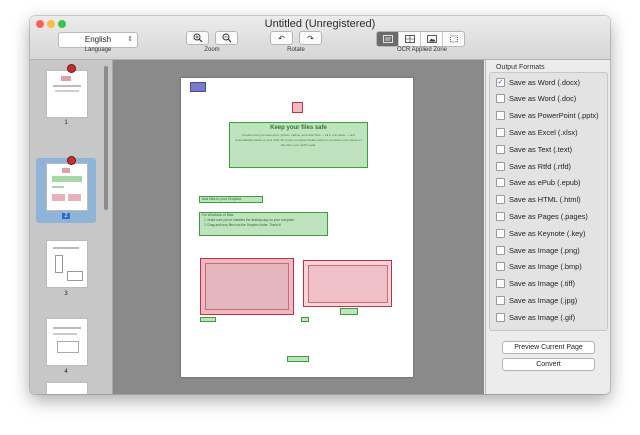 This screenshot has width=640, height=435. Describe the element at coordinates (222, 199) in the screenshot. I see `document-subheading: Add files to your Dropbox` at that location.